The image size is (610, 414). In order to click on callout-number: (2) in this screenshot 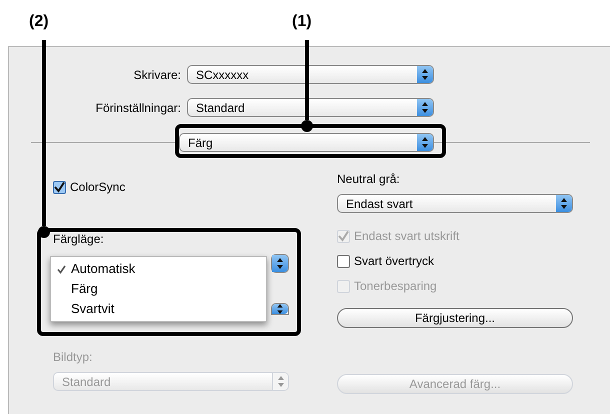, I will do `click(39, 22)`.